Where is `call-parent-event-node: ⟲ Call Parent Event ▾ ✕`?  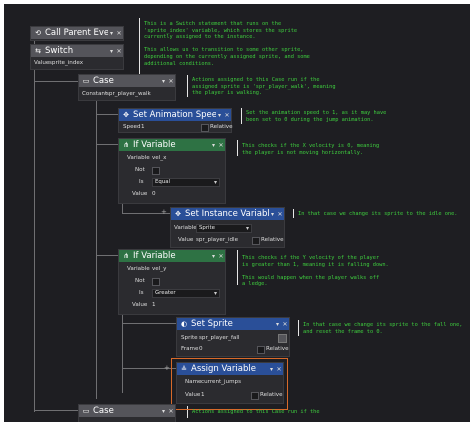
call-parent-event-node: ⟲ Call Parent Event ▾ ✕ is located at coordinates (77, 33).